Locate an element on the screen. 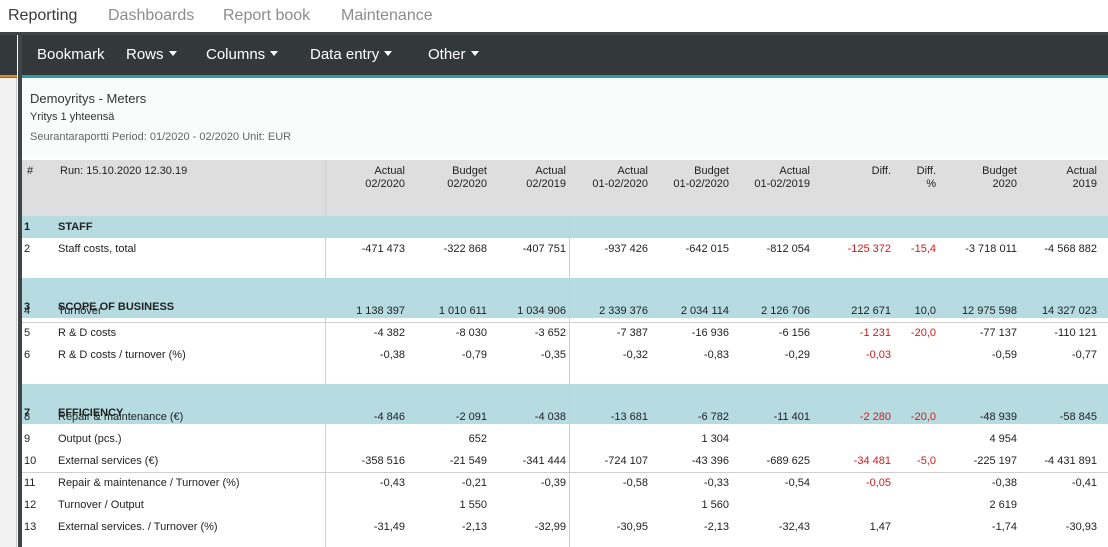 Image resolution: width=1108 pixels, height=547 pixels. column-header: Budget 01-02/2020 is located at coordinates (694, 178).